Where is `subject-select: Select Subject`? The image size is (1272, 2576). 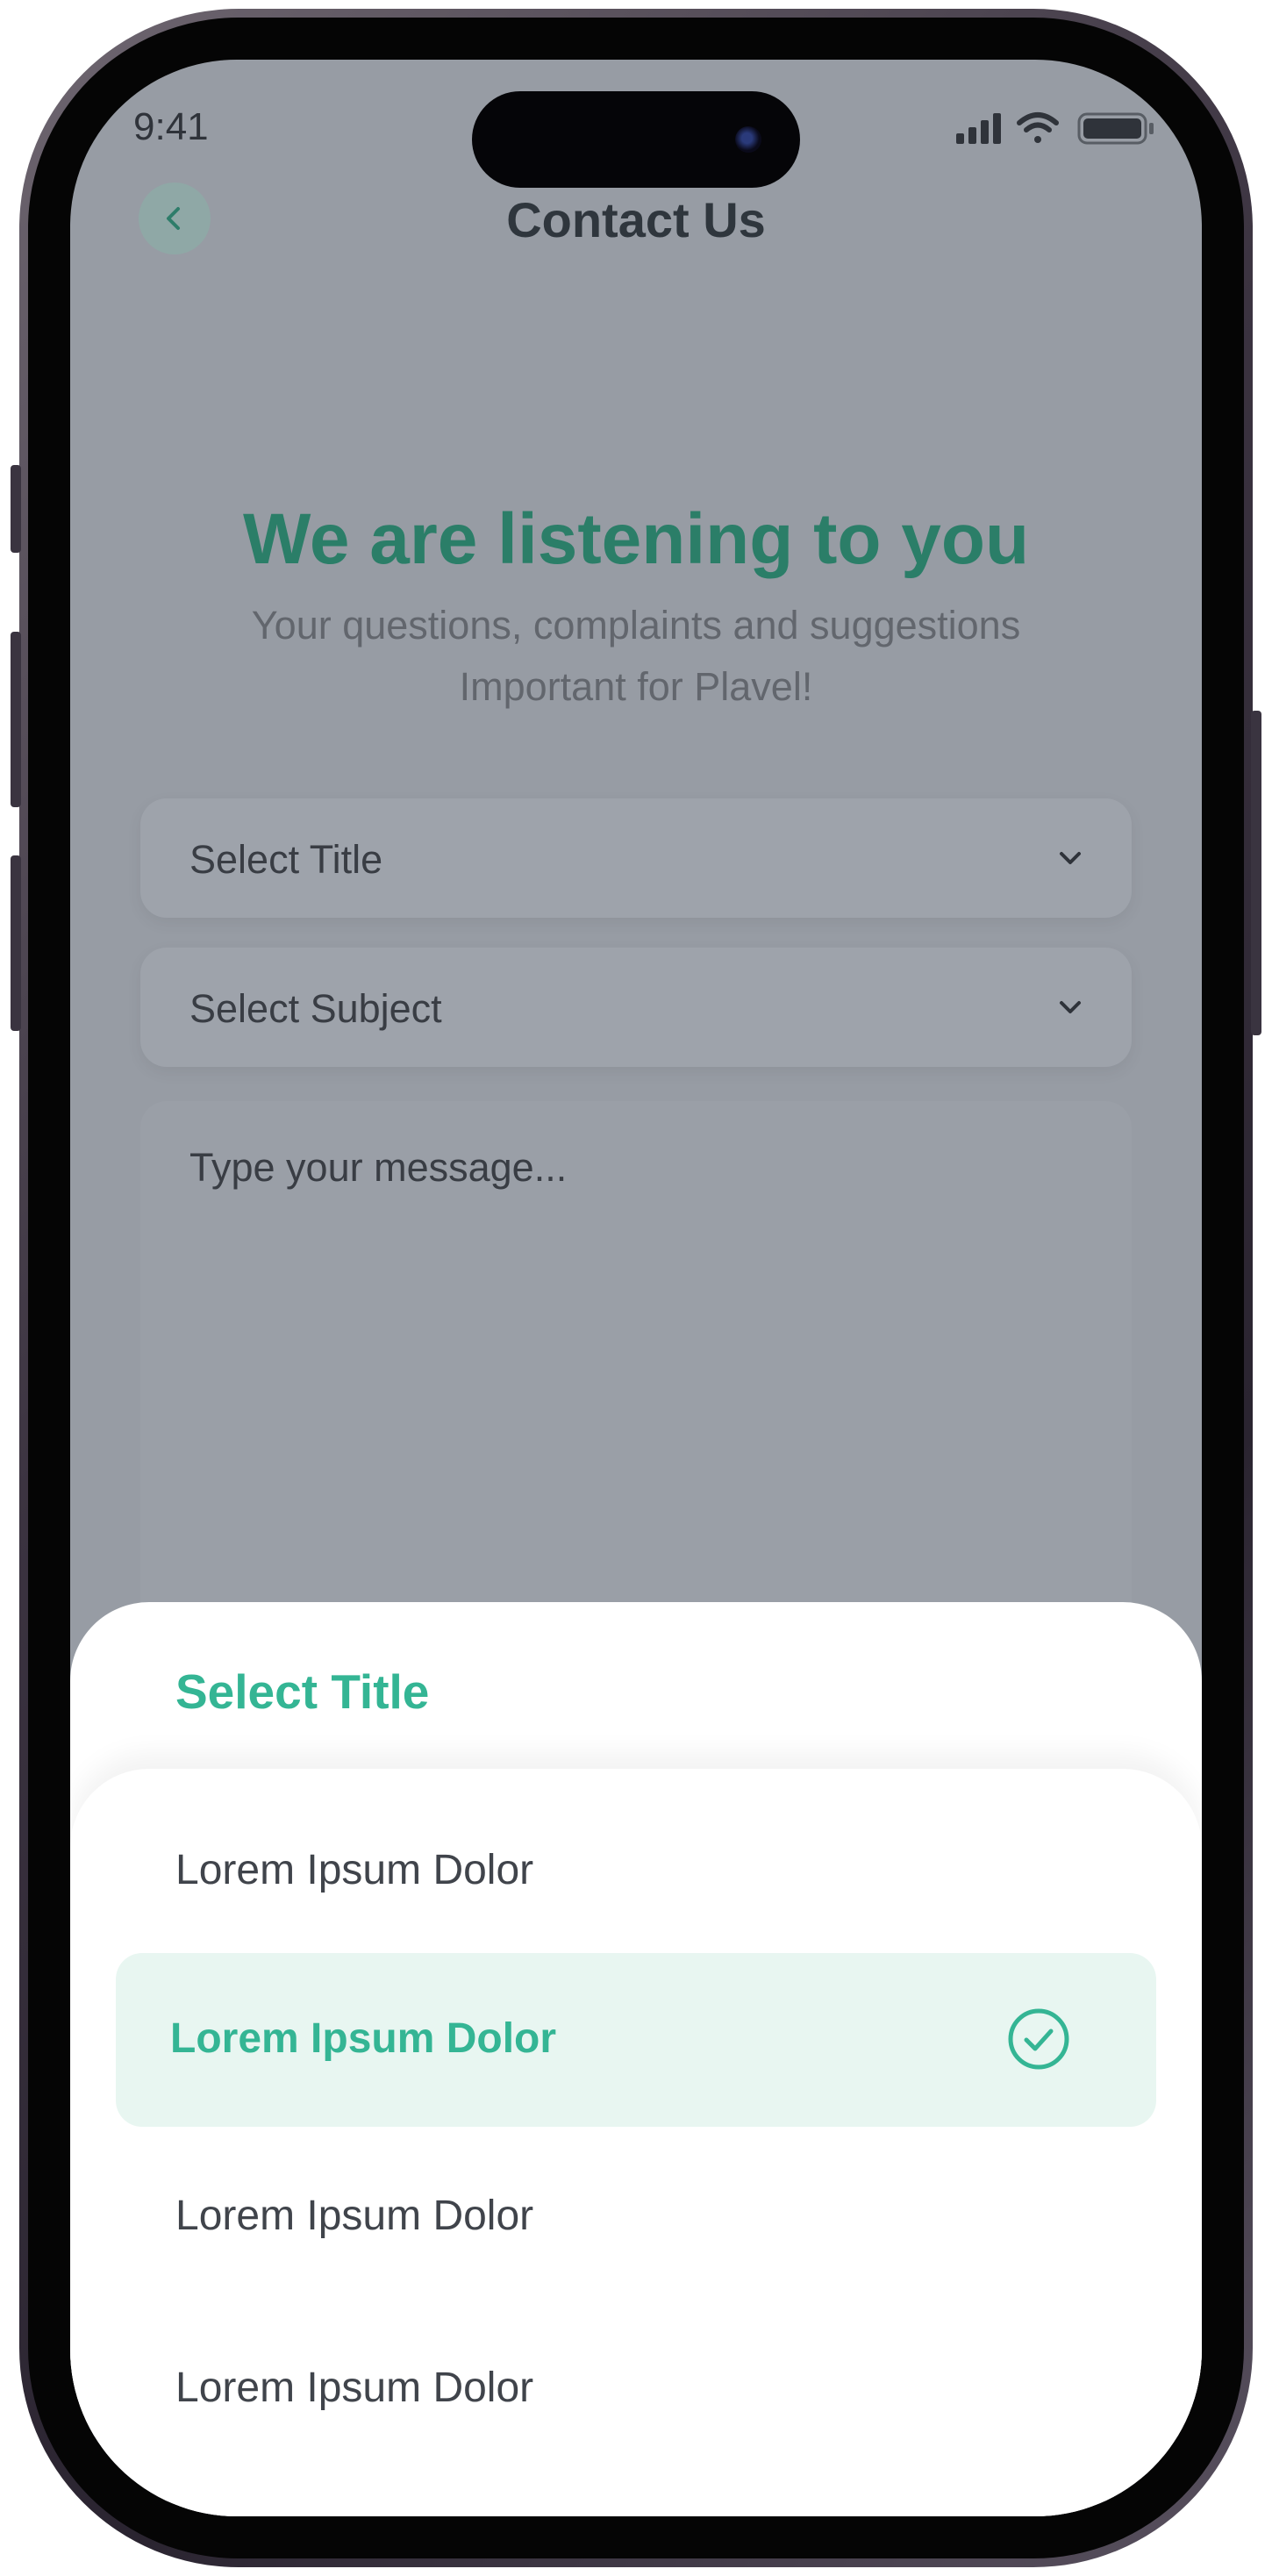 subject-select: Select Subject is located at coordinates (636, 1007).